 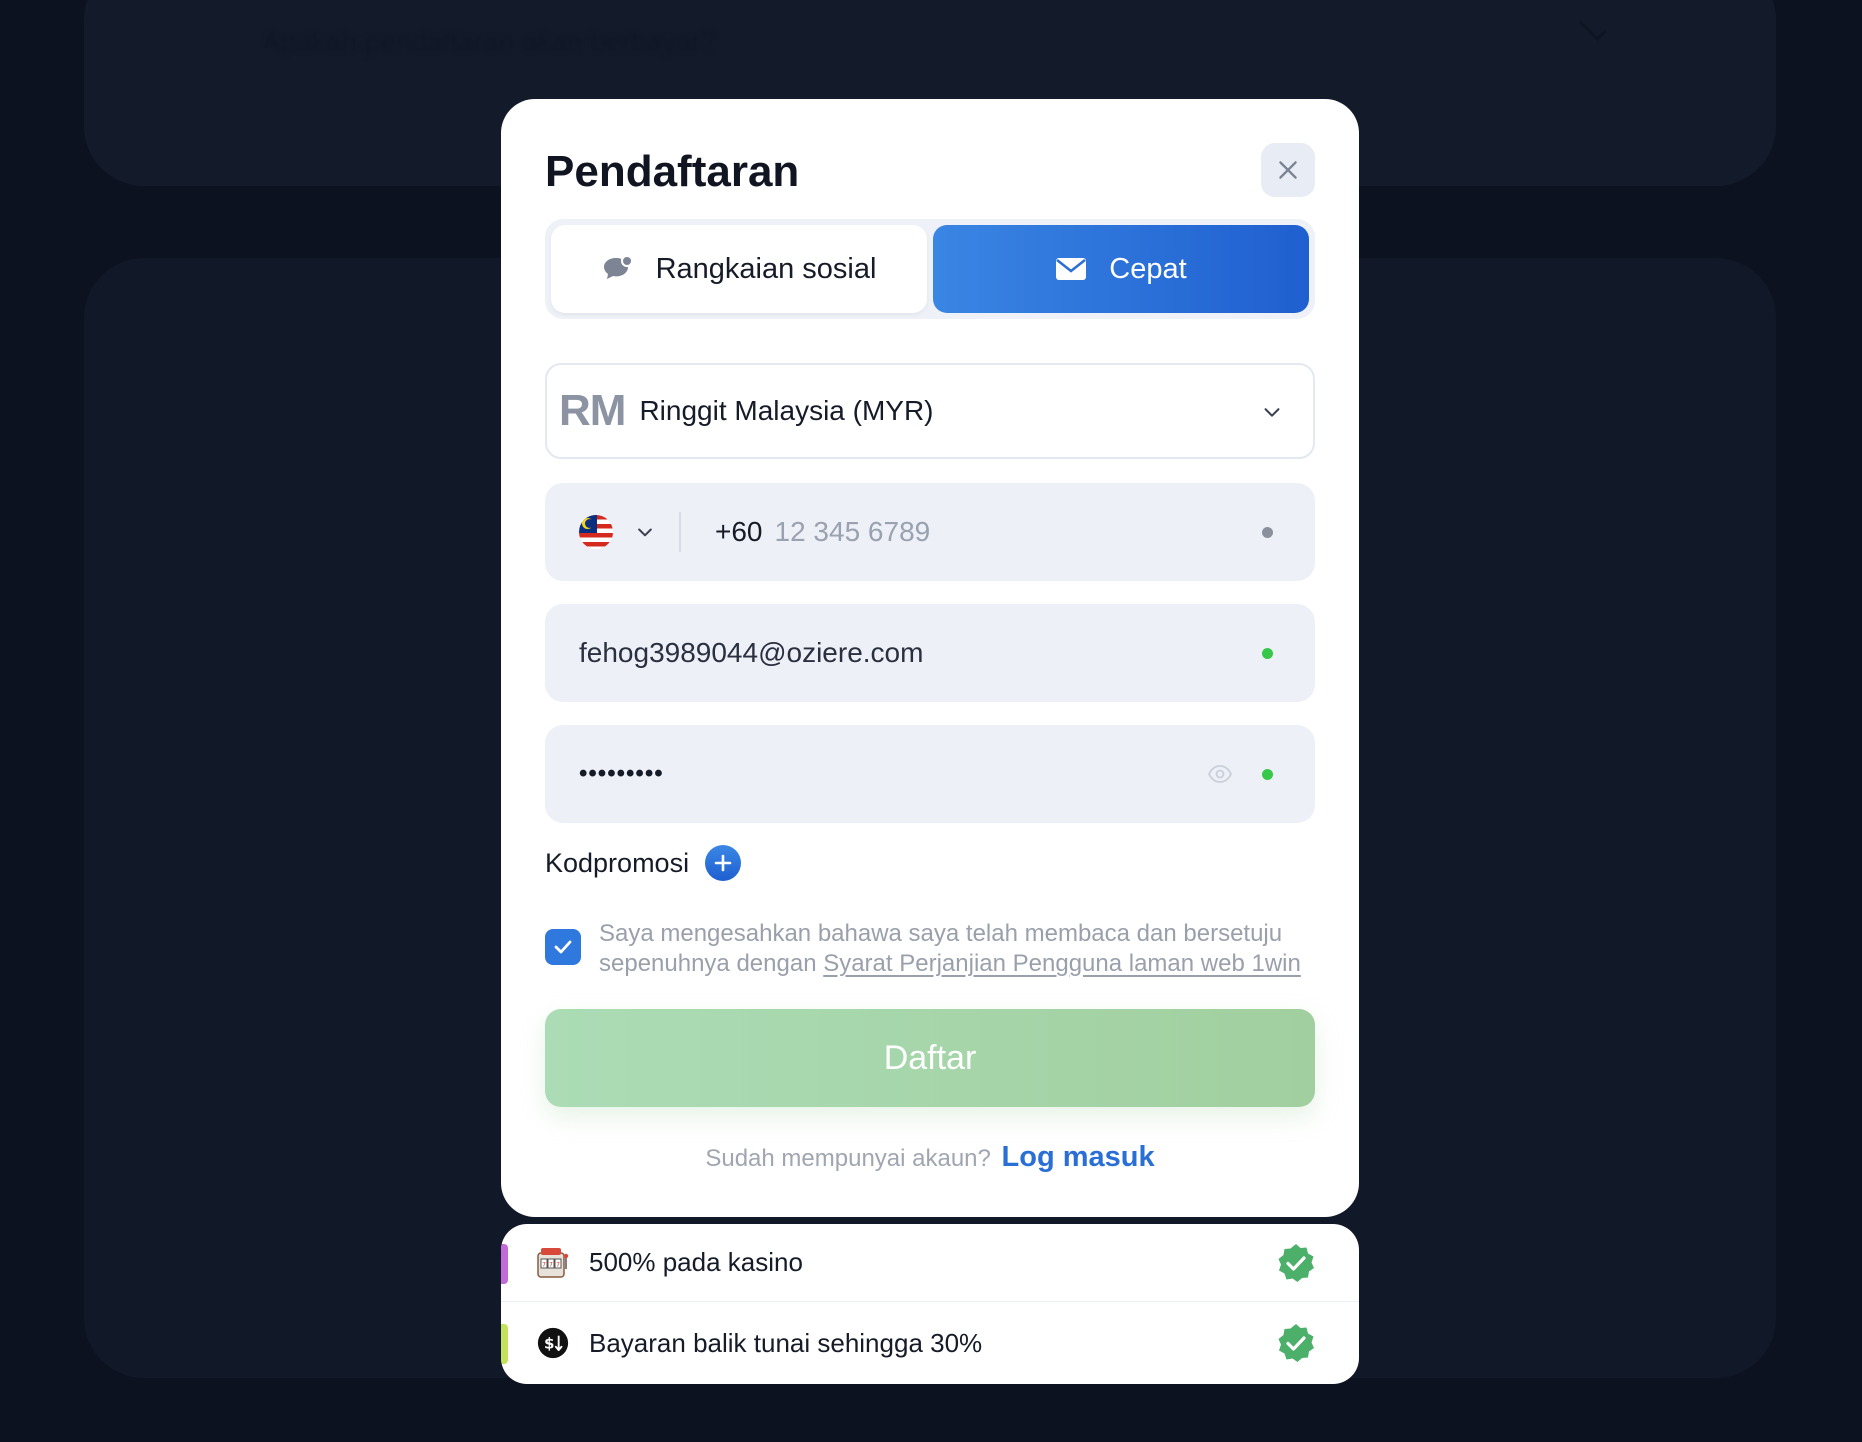 I want to click on phone-input: 12 345 6789, so click(x=853, y=532).